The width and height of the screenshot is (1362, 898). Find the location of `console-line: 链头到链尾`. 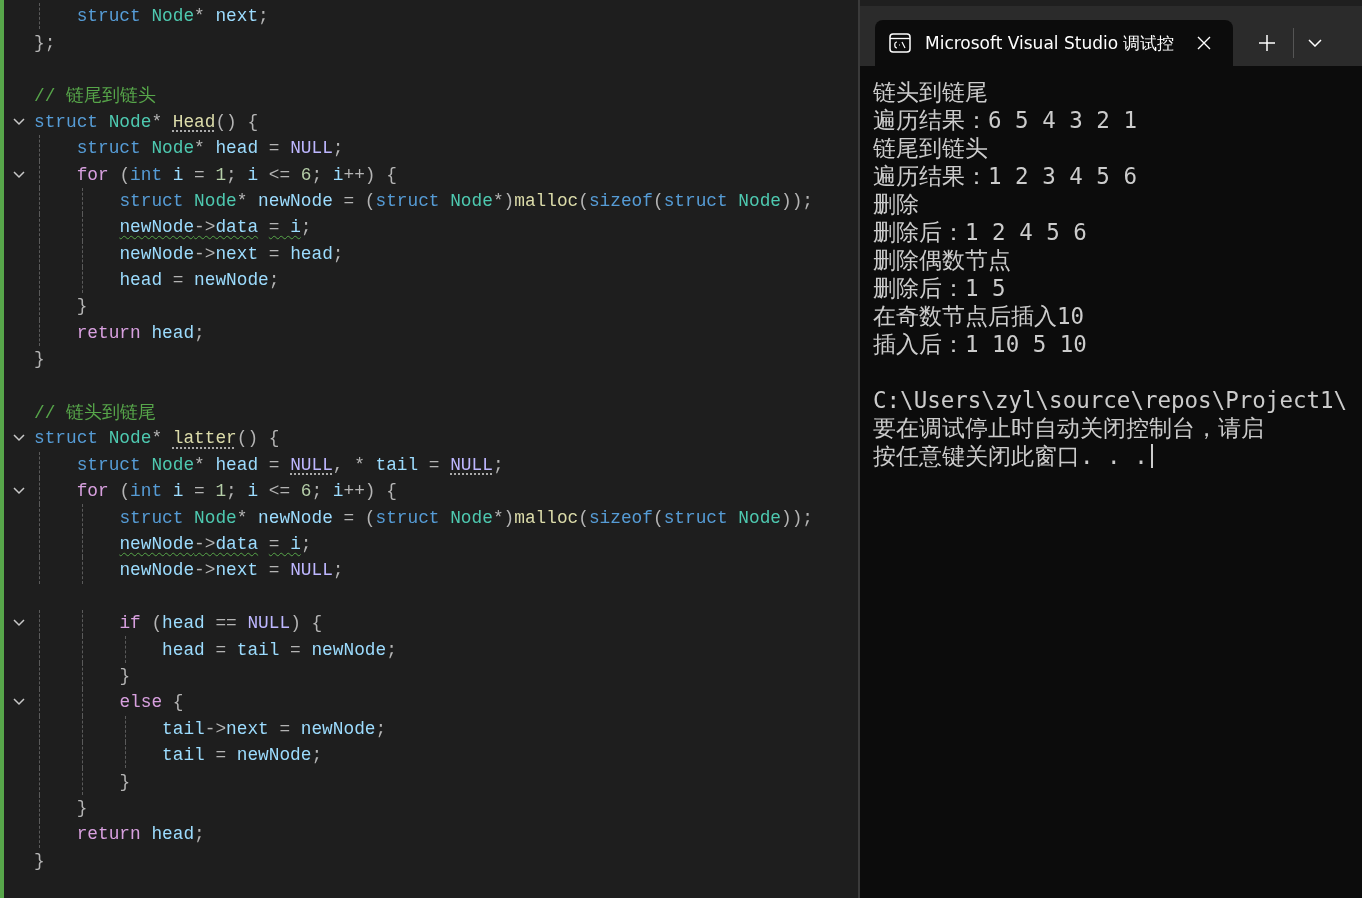

console-line: 链头到链尾 is located at coordinates (930, 92).